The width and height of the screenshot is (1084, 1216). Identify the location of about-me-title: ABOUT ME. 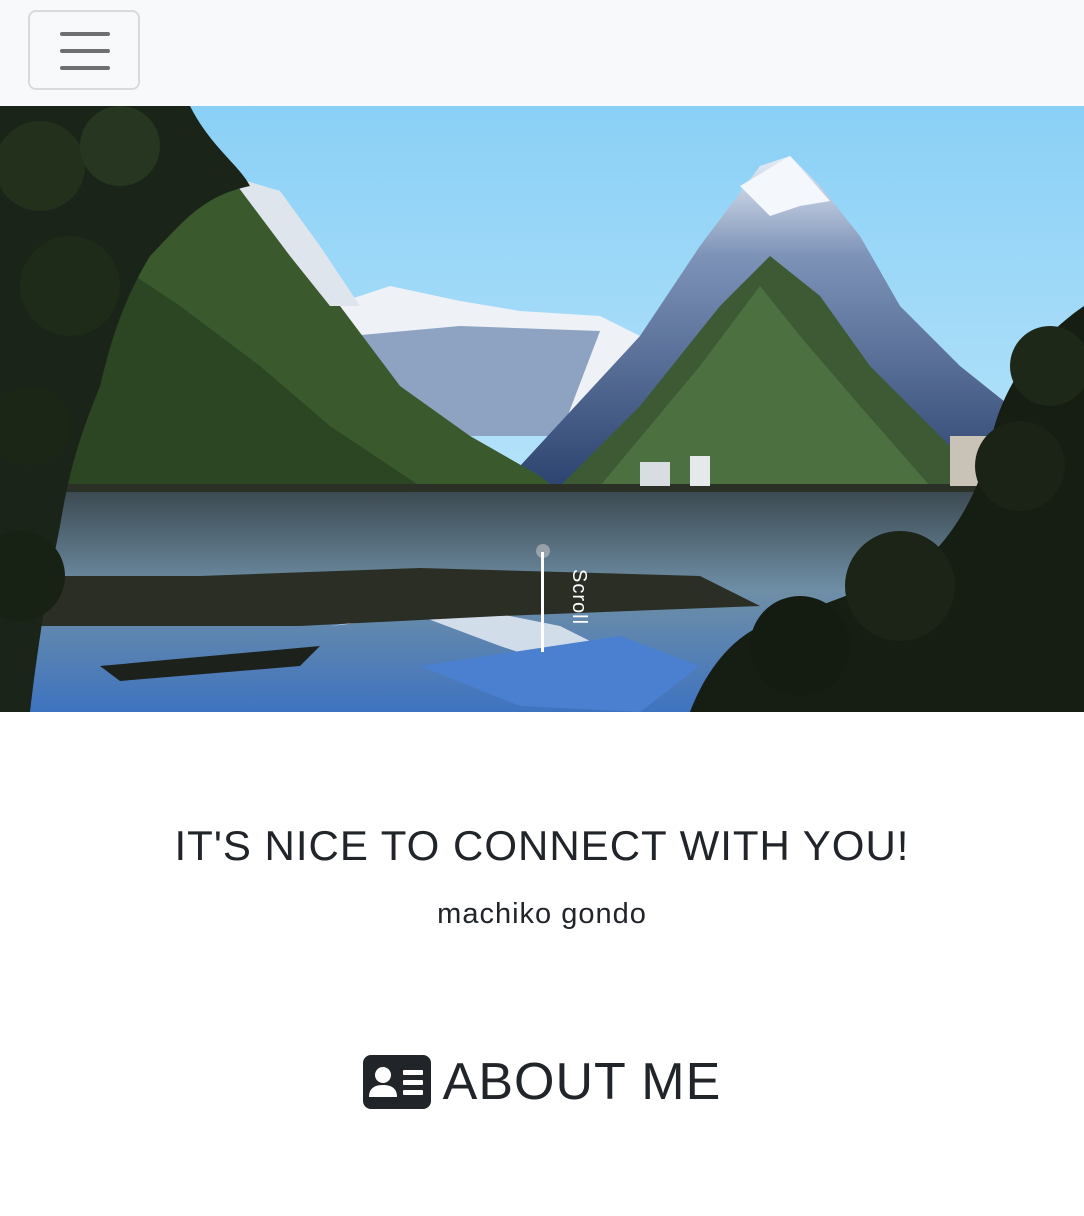
(582, 1082).